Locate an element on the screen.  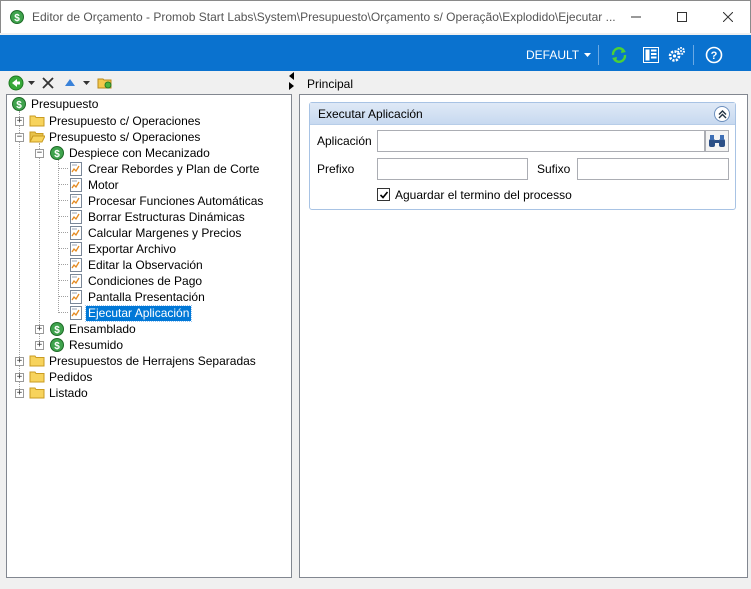
back-button is located at coordinates (21, 83).